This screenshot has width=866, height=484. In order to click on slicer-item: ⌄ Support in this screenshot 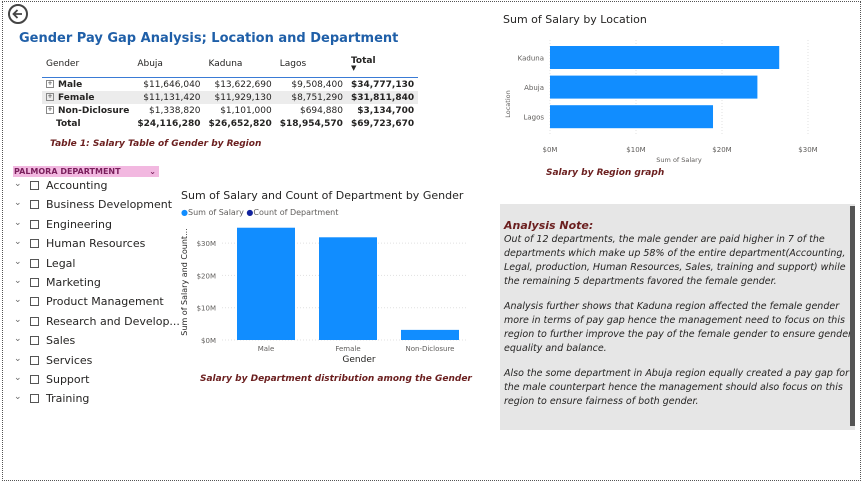, I will do `click(88, 380)`.